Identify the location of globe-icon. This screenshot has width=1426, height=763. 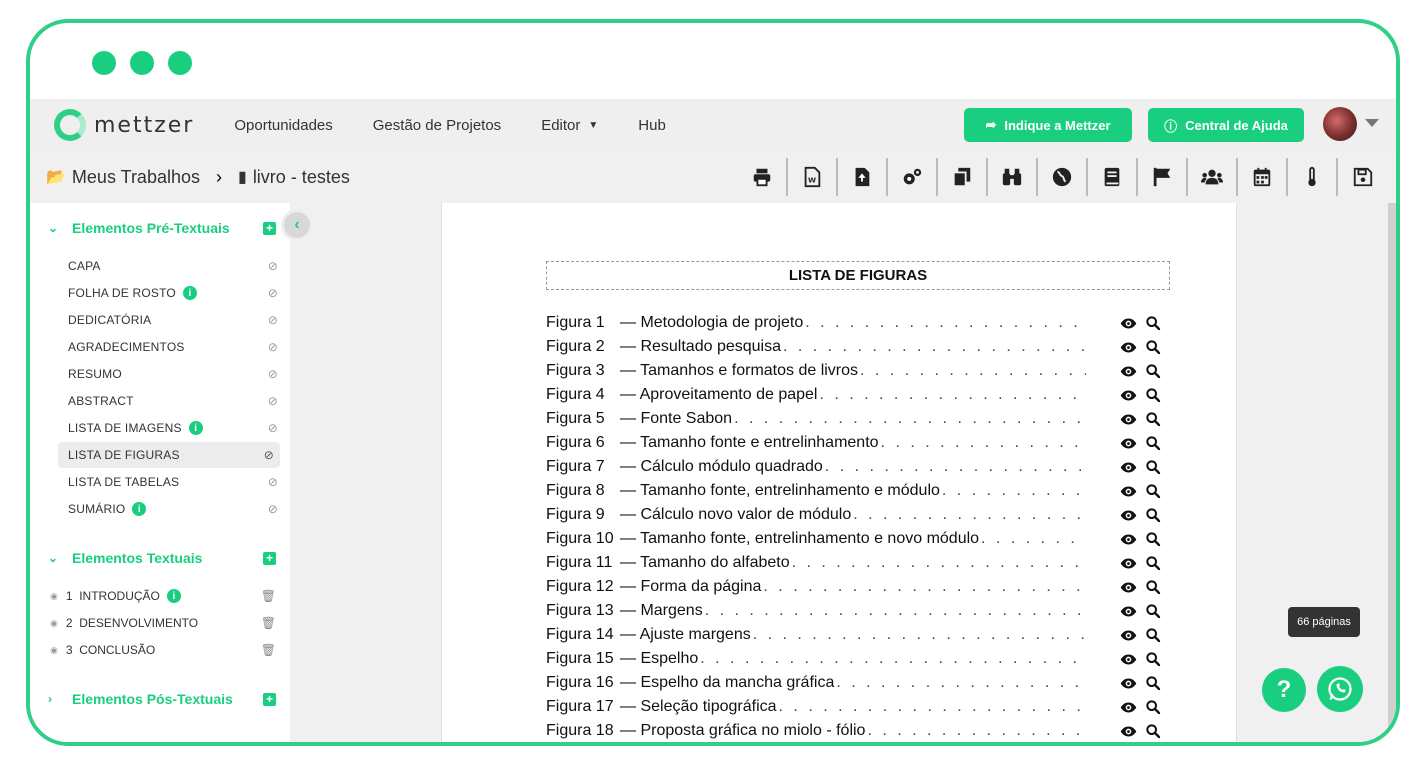
(1063, 177).